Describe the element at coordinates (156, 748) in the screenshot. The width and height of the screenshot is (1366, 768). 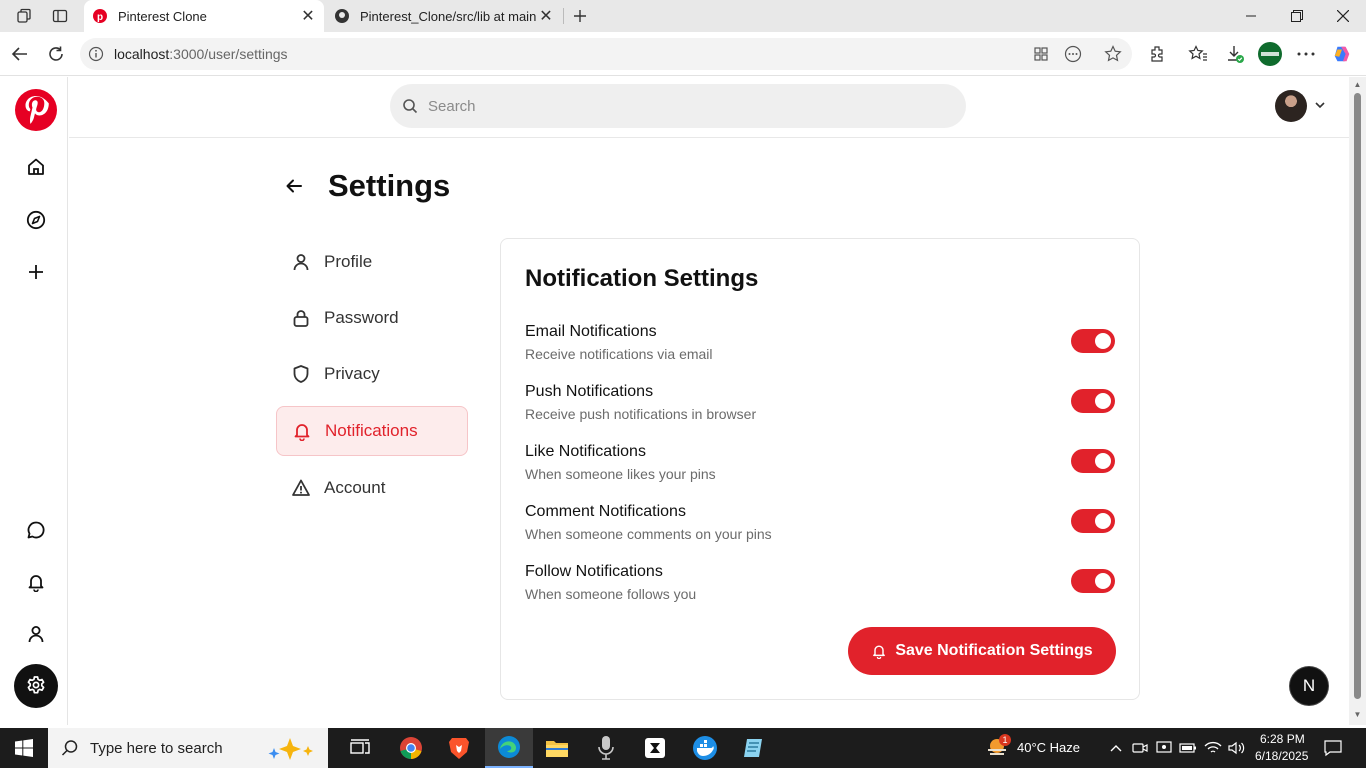
I see `taskbar-search-placeholder: Type here to search` at that location.